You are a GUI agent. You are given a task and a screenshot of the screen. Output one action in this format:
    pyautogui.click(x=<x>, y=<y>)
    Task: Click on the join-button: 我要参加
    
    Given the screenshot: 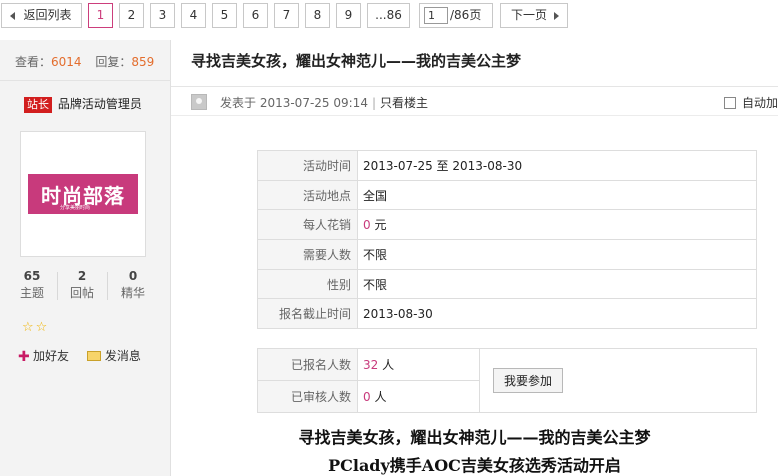 What is the action you would take?
    pyautogui.click(x=528, y=380)
    